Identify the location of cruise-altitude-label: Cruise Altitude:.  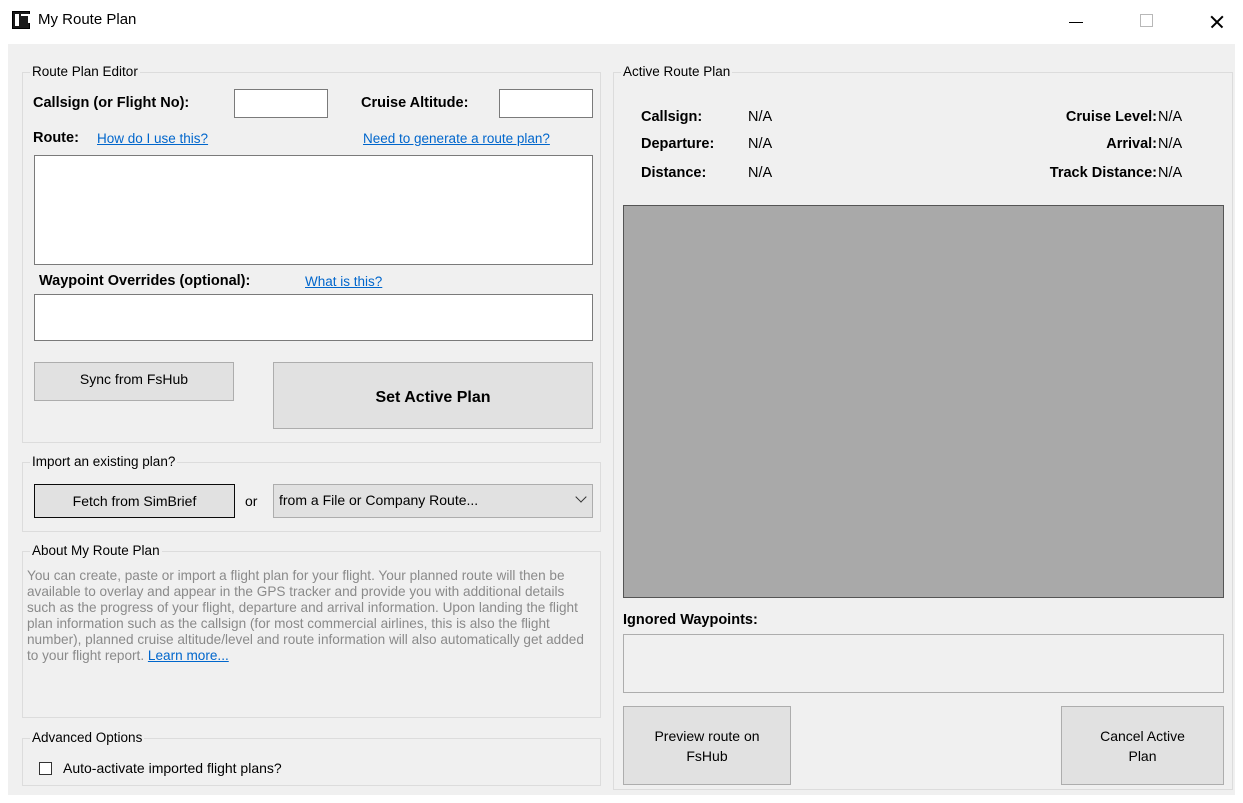
(415, 103).